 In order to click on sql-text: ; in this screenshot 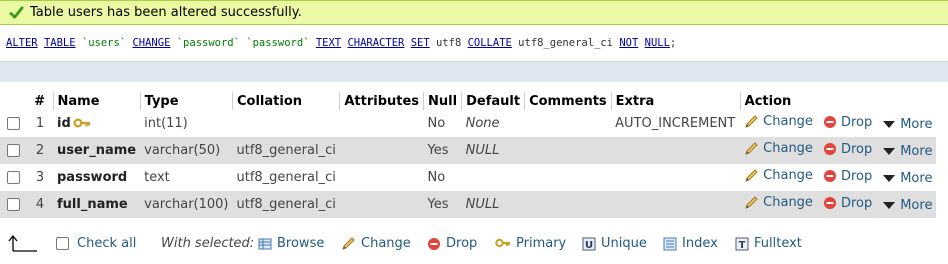, I will do `click(673, 43)`.